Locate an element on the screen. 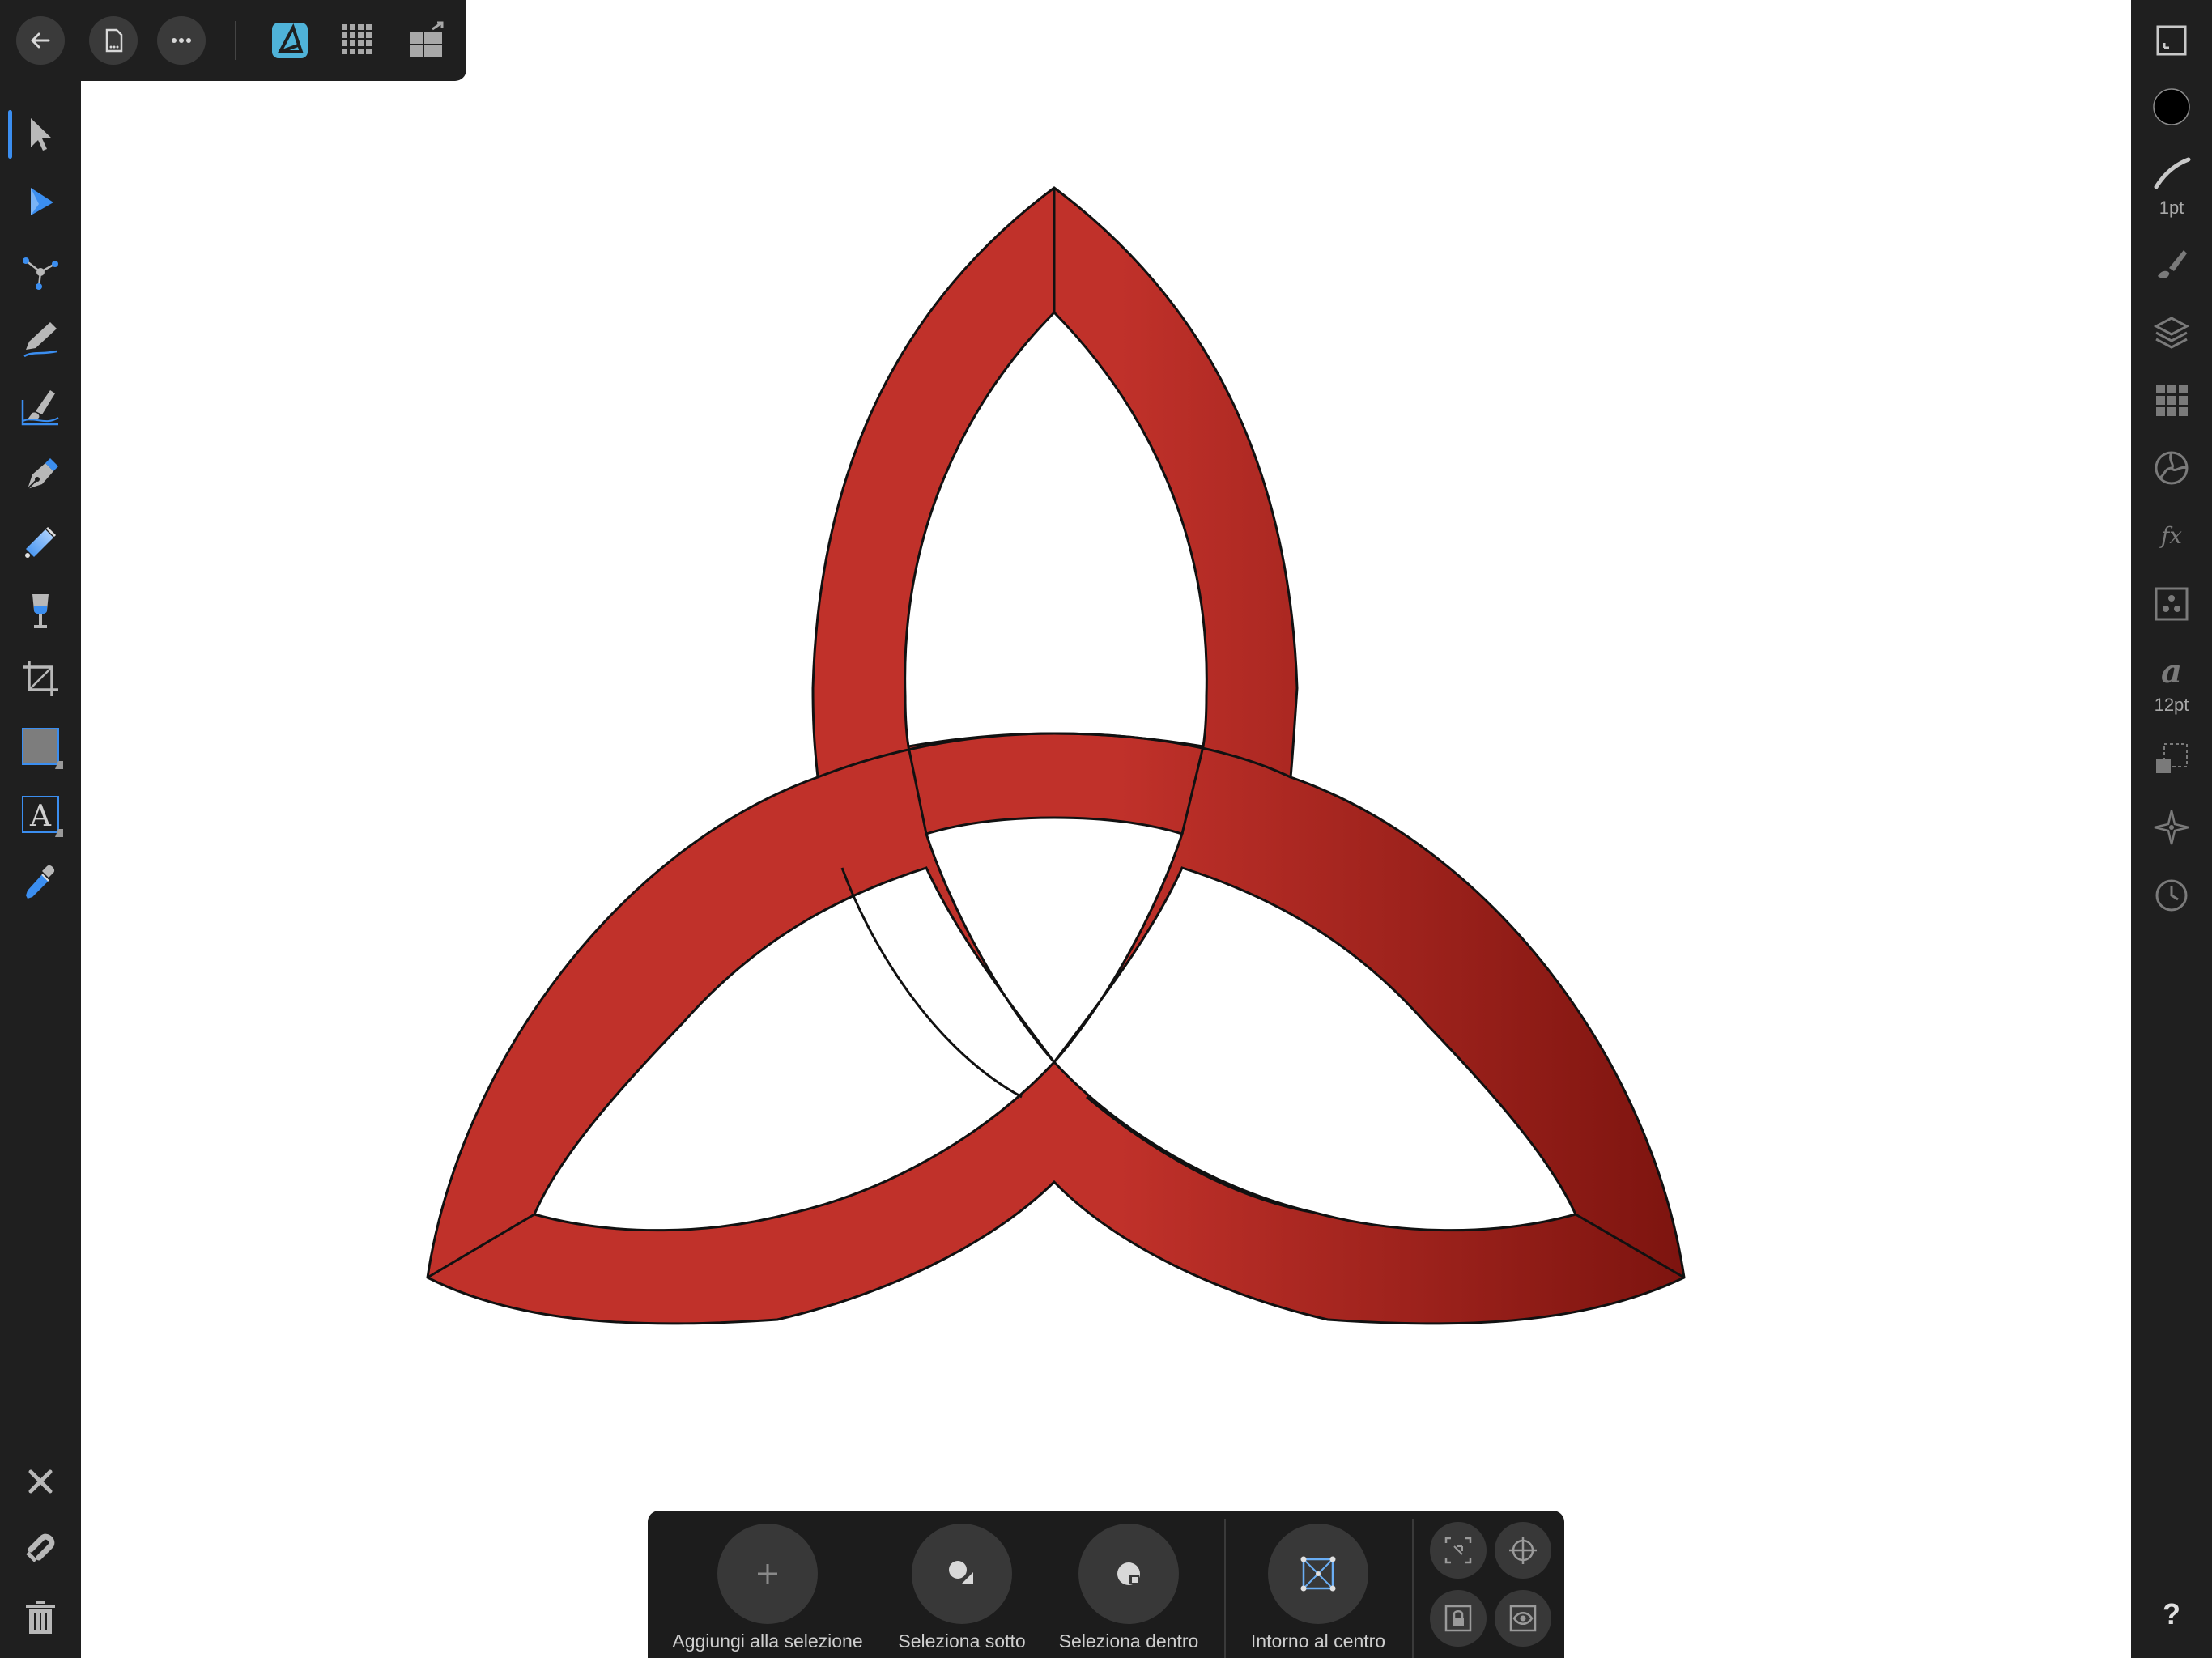 The image size is (2212, 1658). document-icon is located at coordinates (114, 40).